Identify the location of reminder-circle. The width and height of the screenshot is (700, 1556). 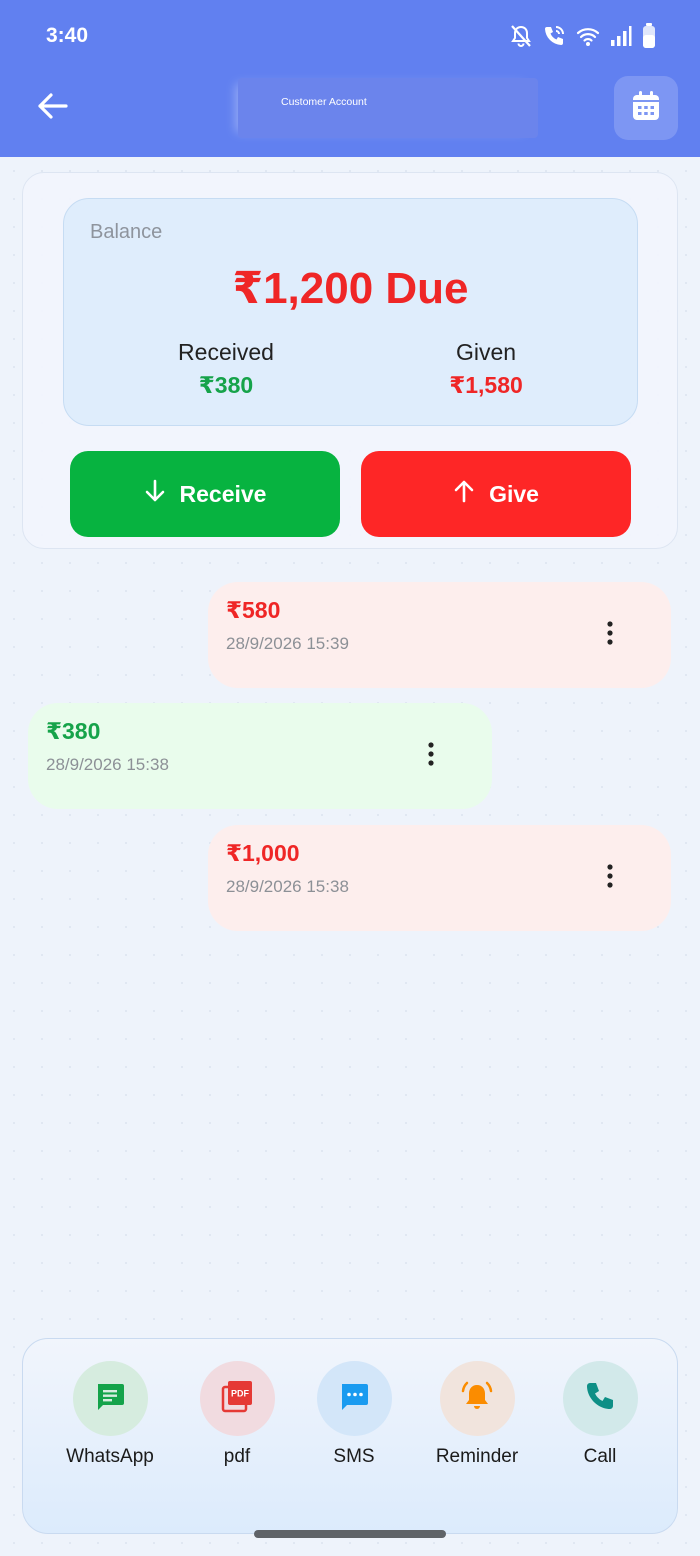
(477, 1398).